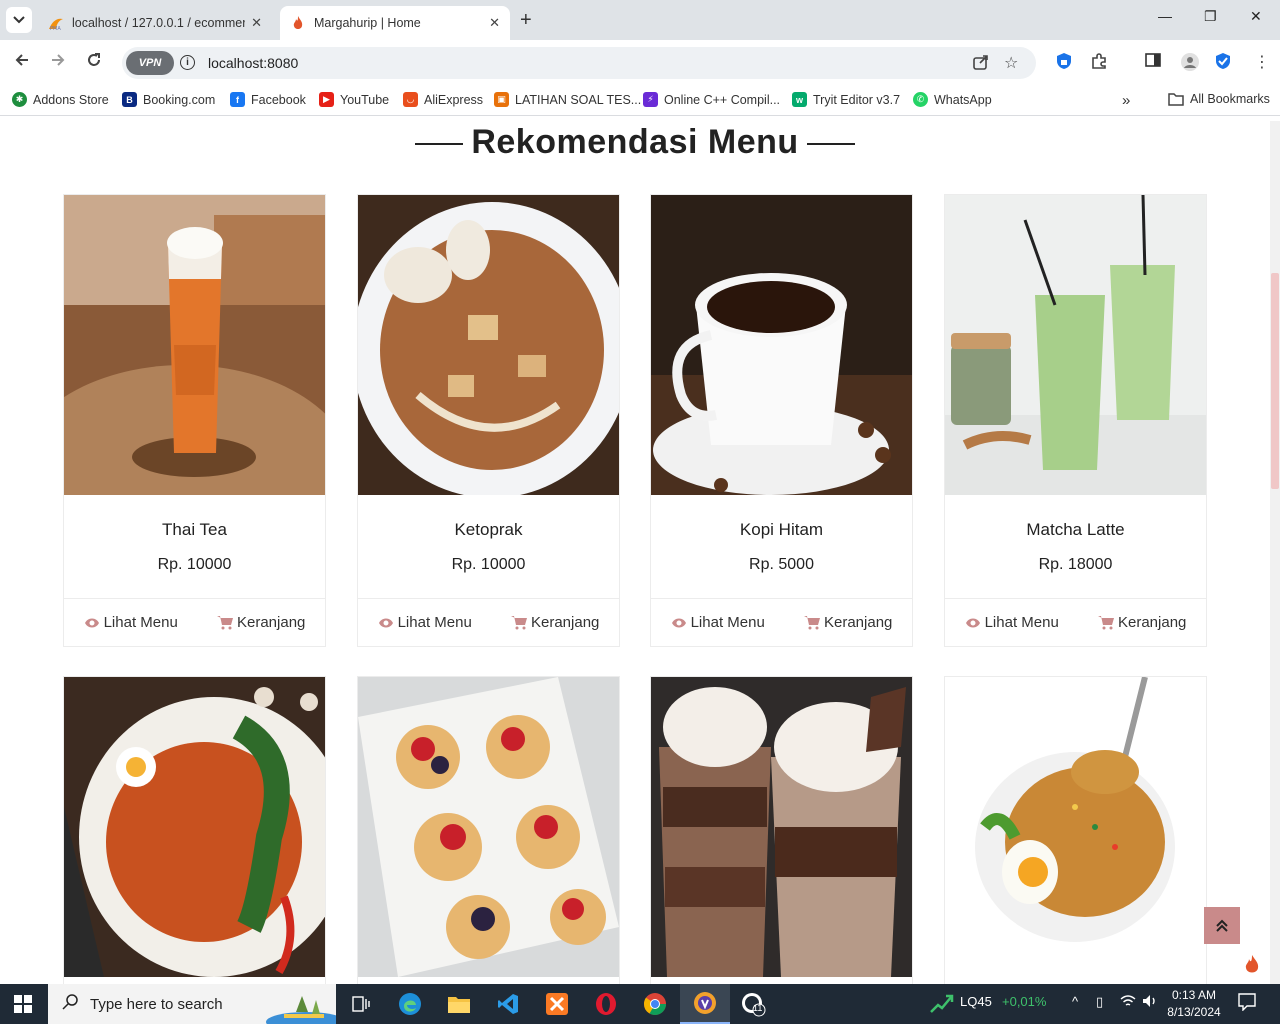 The width and height of the screenshot is (1280, 1024). What do you see at coordinates (1099, 63) in the screenshot?
I see `extensions-puzzle-icon` at bounding box center [1099, 63].